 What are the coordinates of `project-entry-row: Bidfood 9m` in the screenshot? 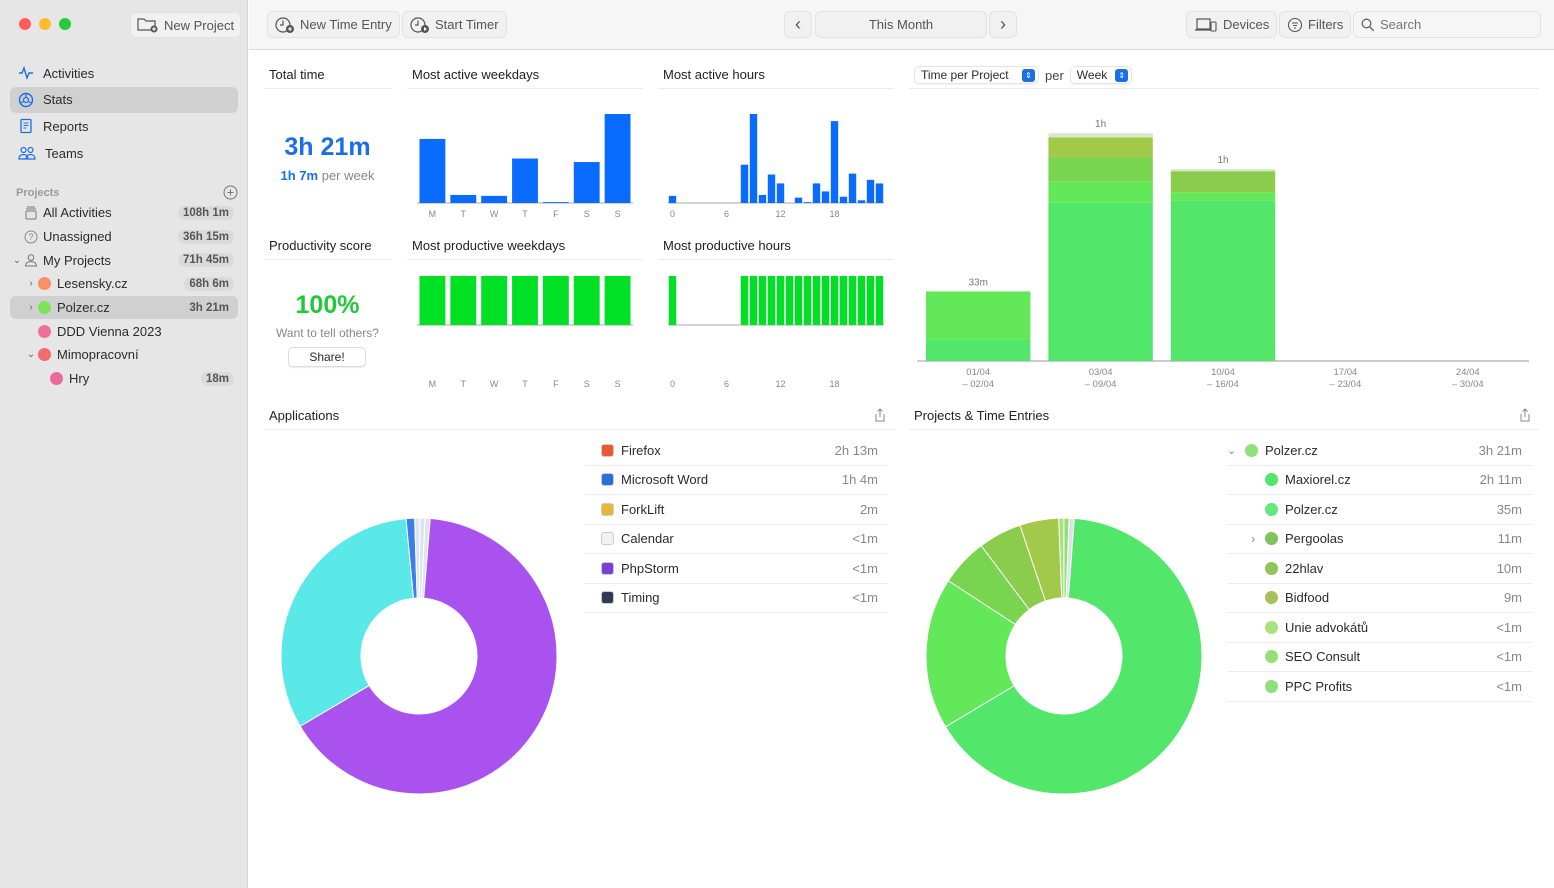 It's located at (1379, 598).